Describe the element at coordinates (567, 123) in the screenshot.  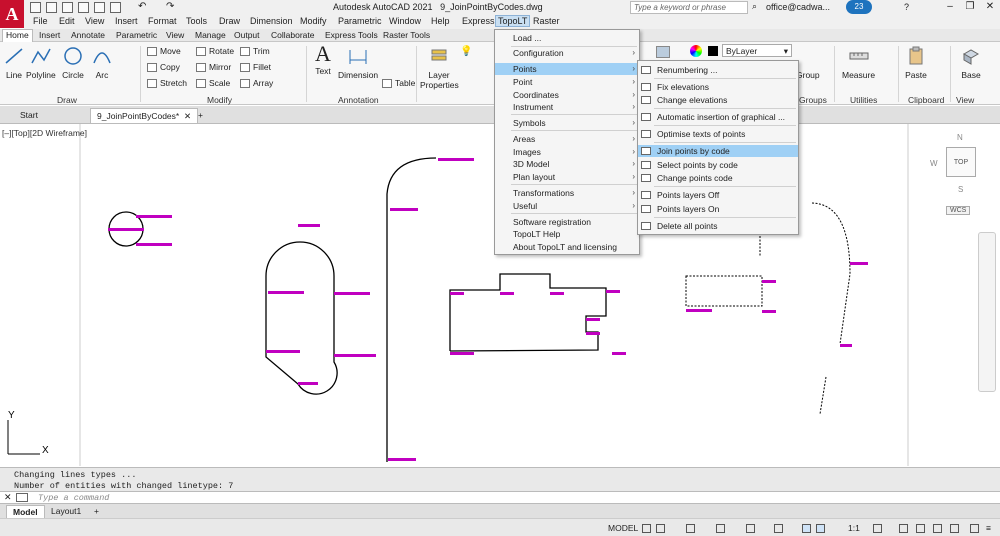
I see `menu-item-symbols: Symbols ›` at that location.